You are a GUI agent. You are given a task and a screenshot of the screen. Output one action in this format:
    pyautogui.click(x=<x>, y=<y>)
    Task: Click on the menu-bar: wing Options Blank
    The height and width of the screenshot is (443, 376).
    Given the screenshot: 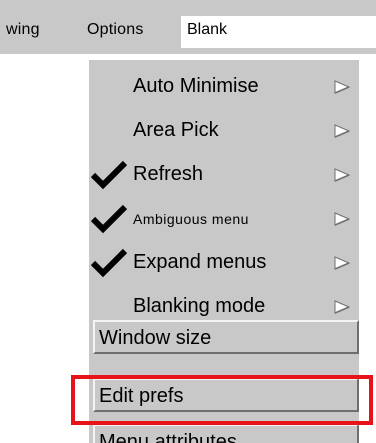 What is the action you would take?
    pyautogui.click(x=188, y=27)
    